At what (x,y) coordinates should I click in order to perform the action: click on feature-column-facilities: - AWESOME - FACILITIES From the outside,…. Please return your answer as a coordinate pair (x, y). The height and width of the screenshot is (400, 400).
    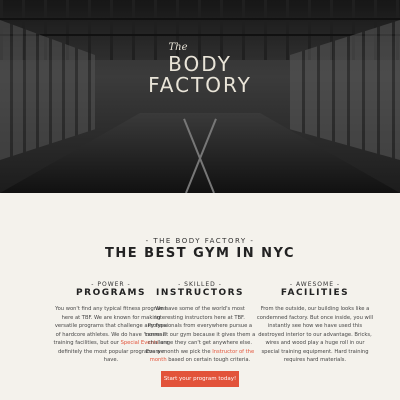
    Looking at the image, I should click on (315, 323).